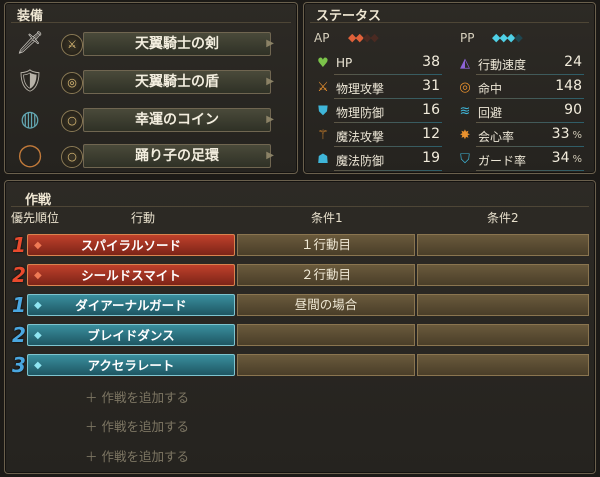 Image resolution: width=600 pixels, height=477 pixels. Describe the element at coordinates (30, 43) in the screenshot. I see `sword-icon: 🗡` at that location.